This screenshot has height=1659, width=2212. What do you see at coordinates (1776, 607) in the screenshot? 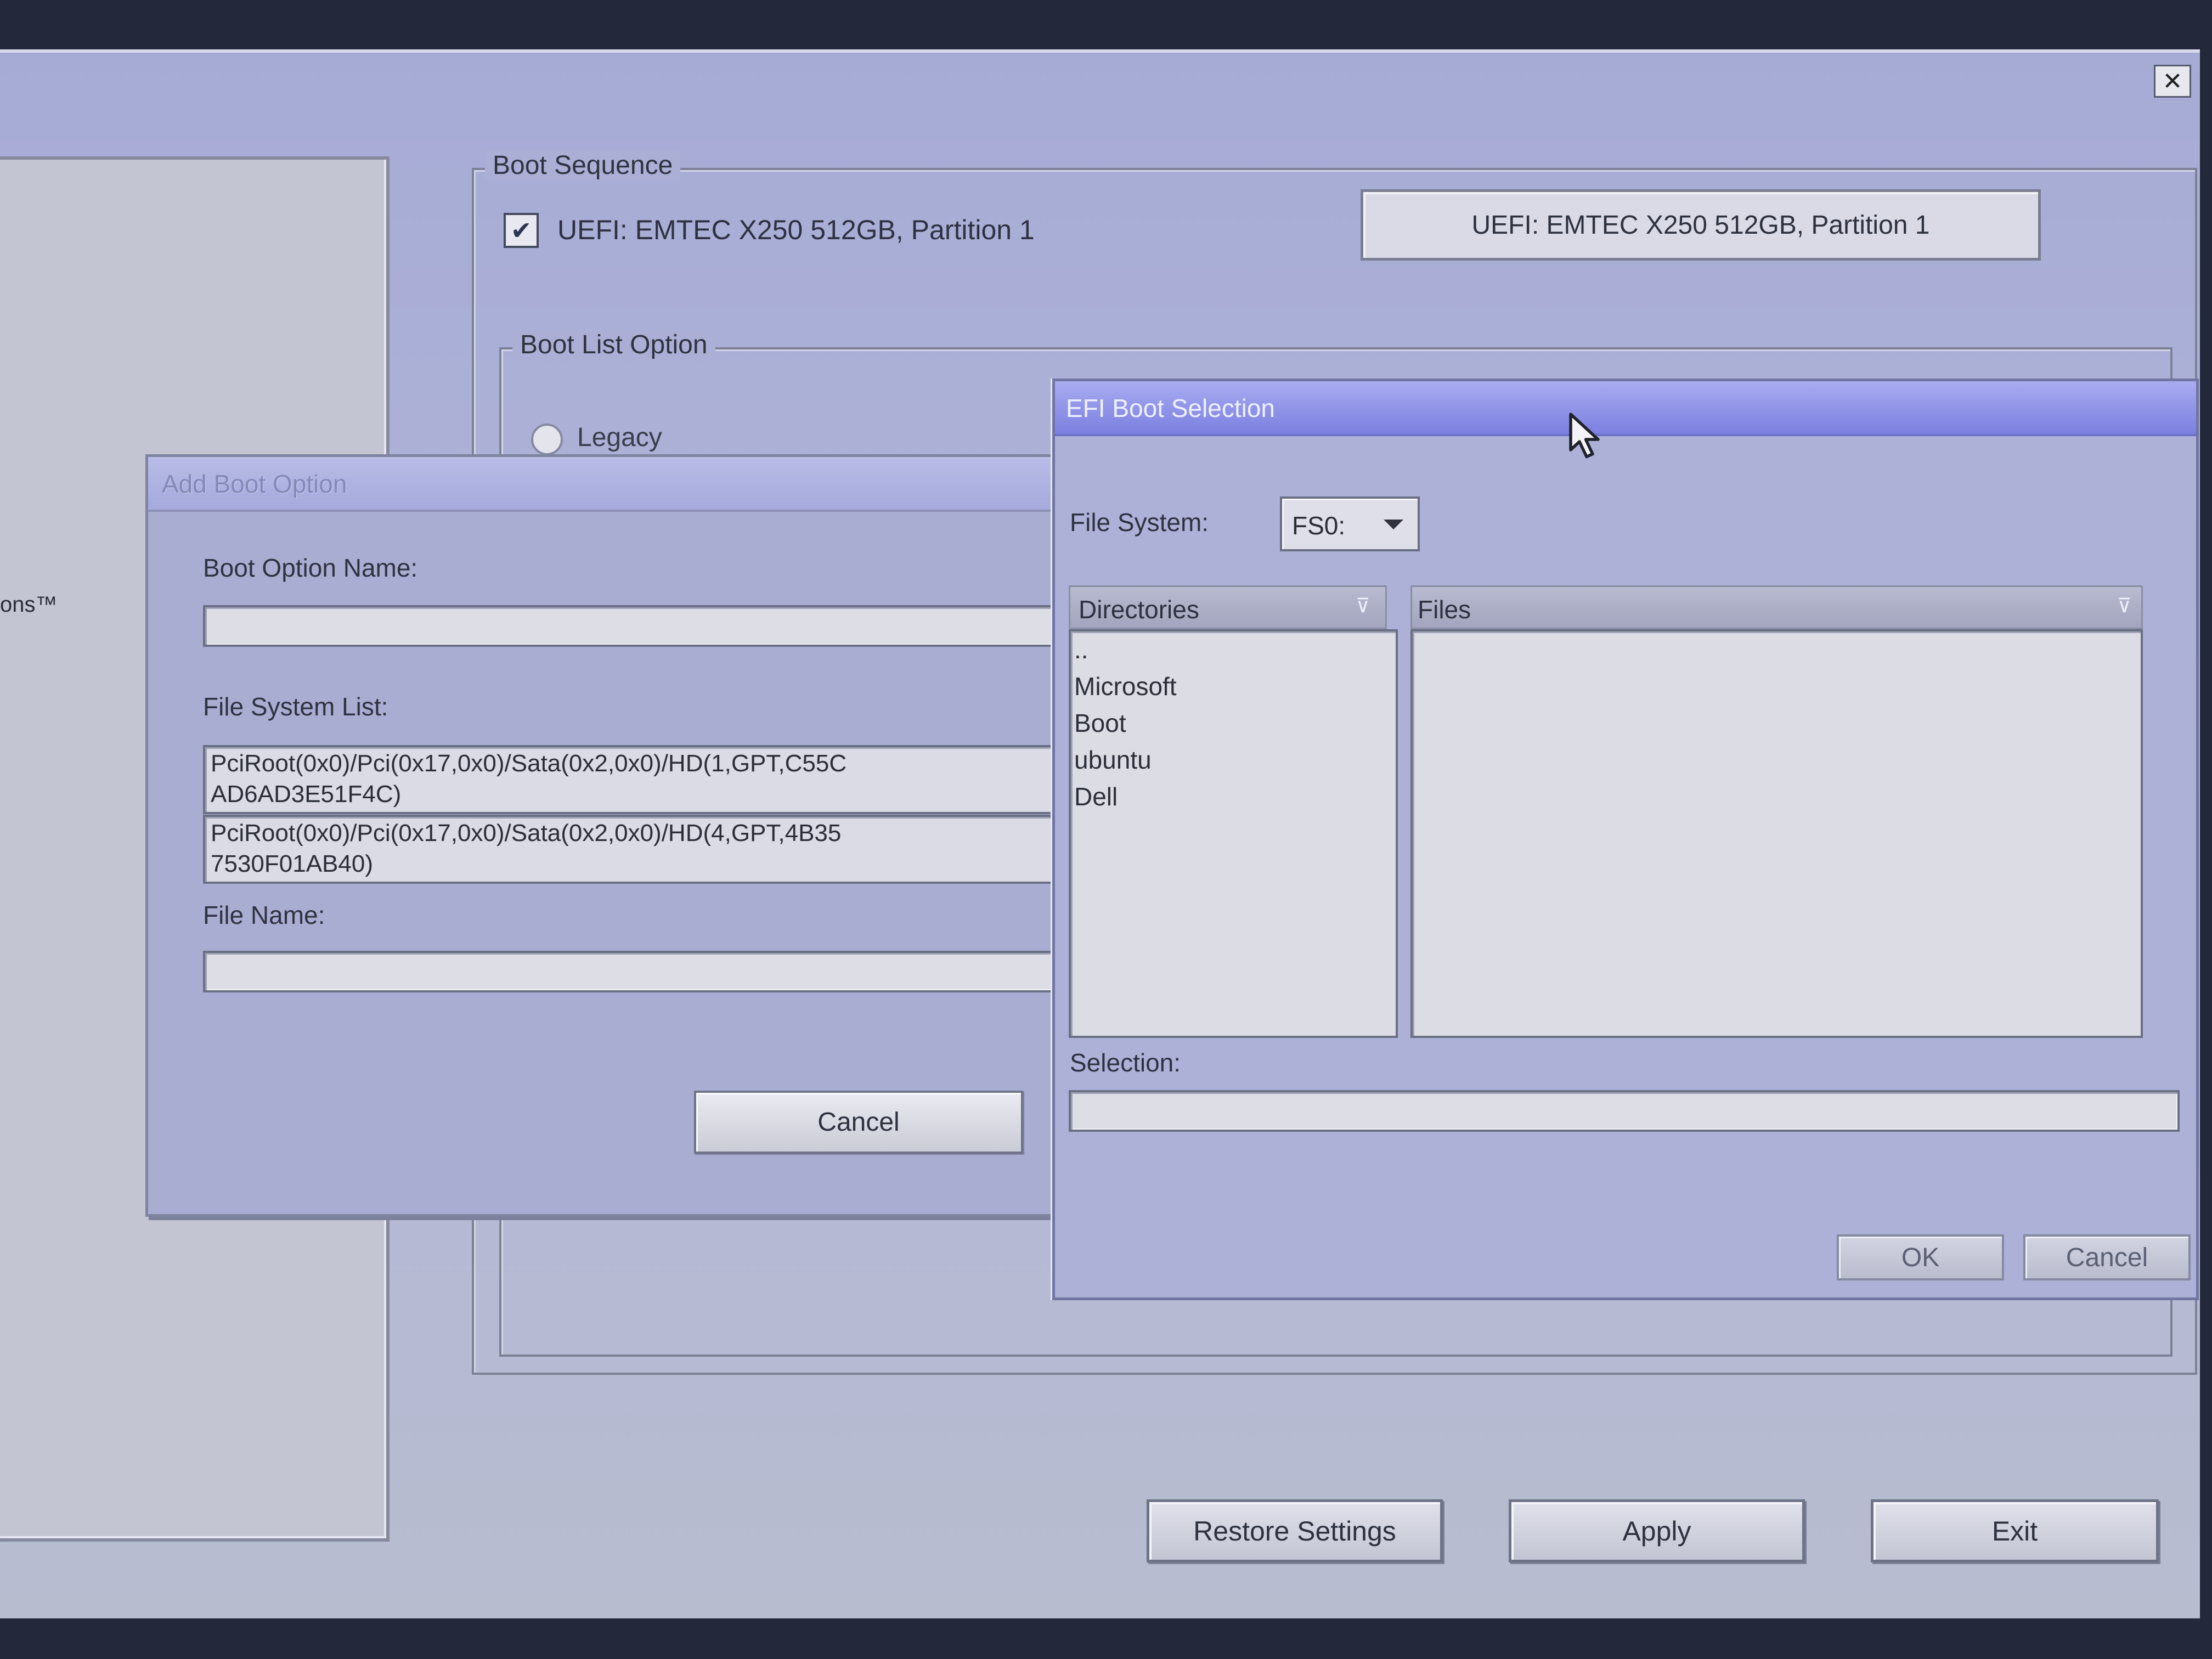
I see `files-header: Files ⊽` at bounding box center [1776, 607].